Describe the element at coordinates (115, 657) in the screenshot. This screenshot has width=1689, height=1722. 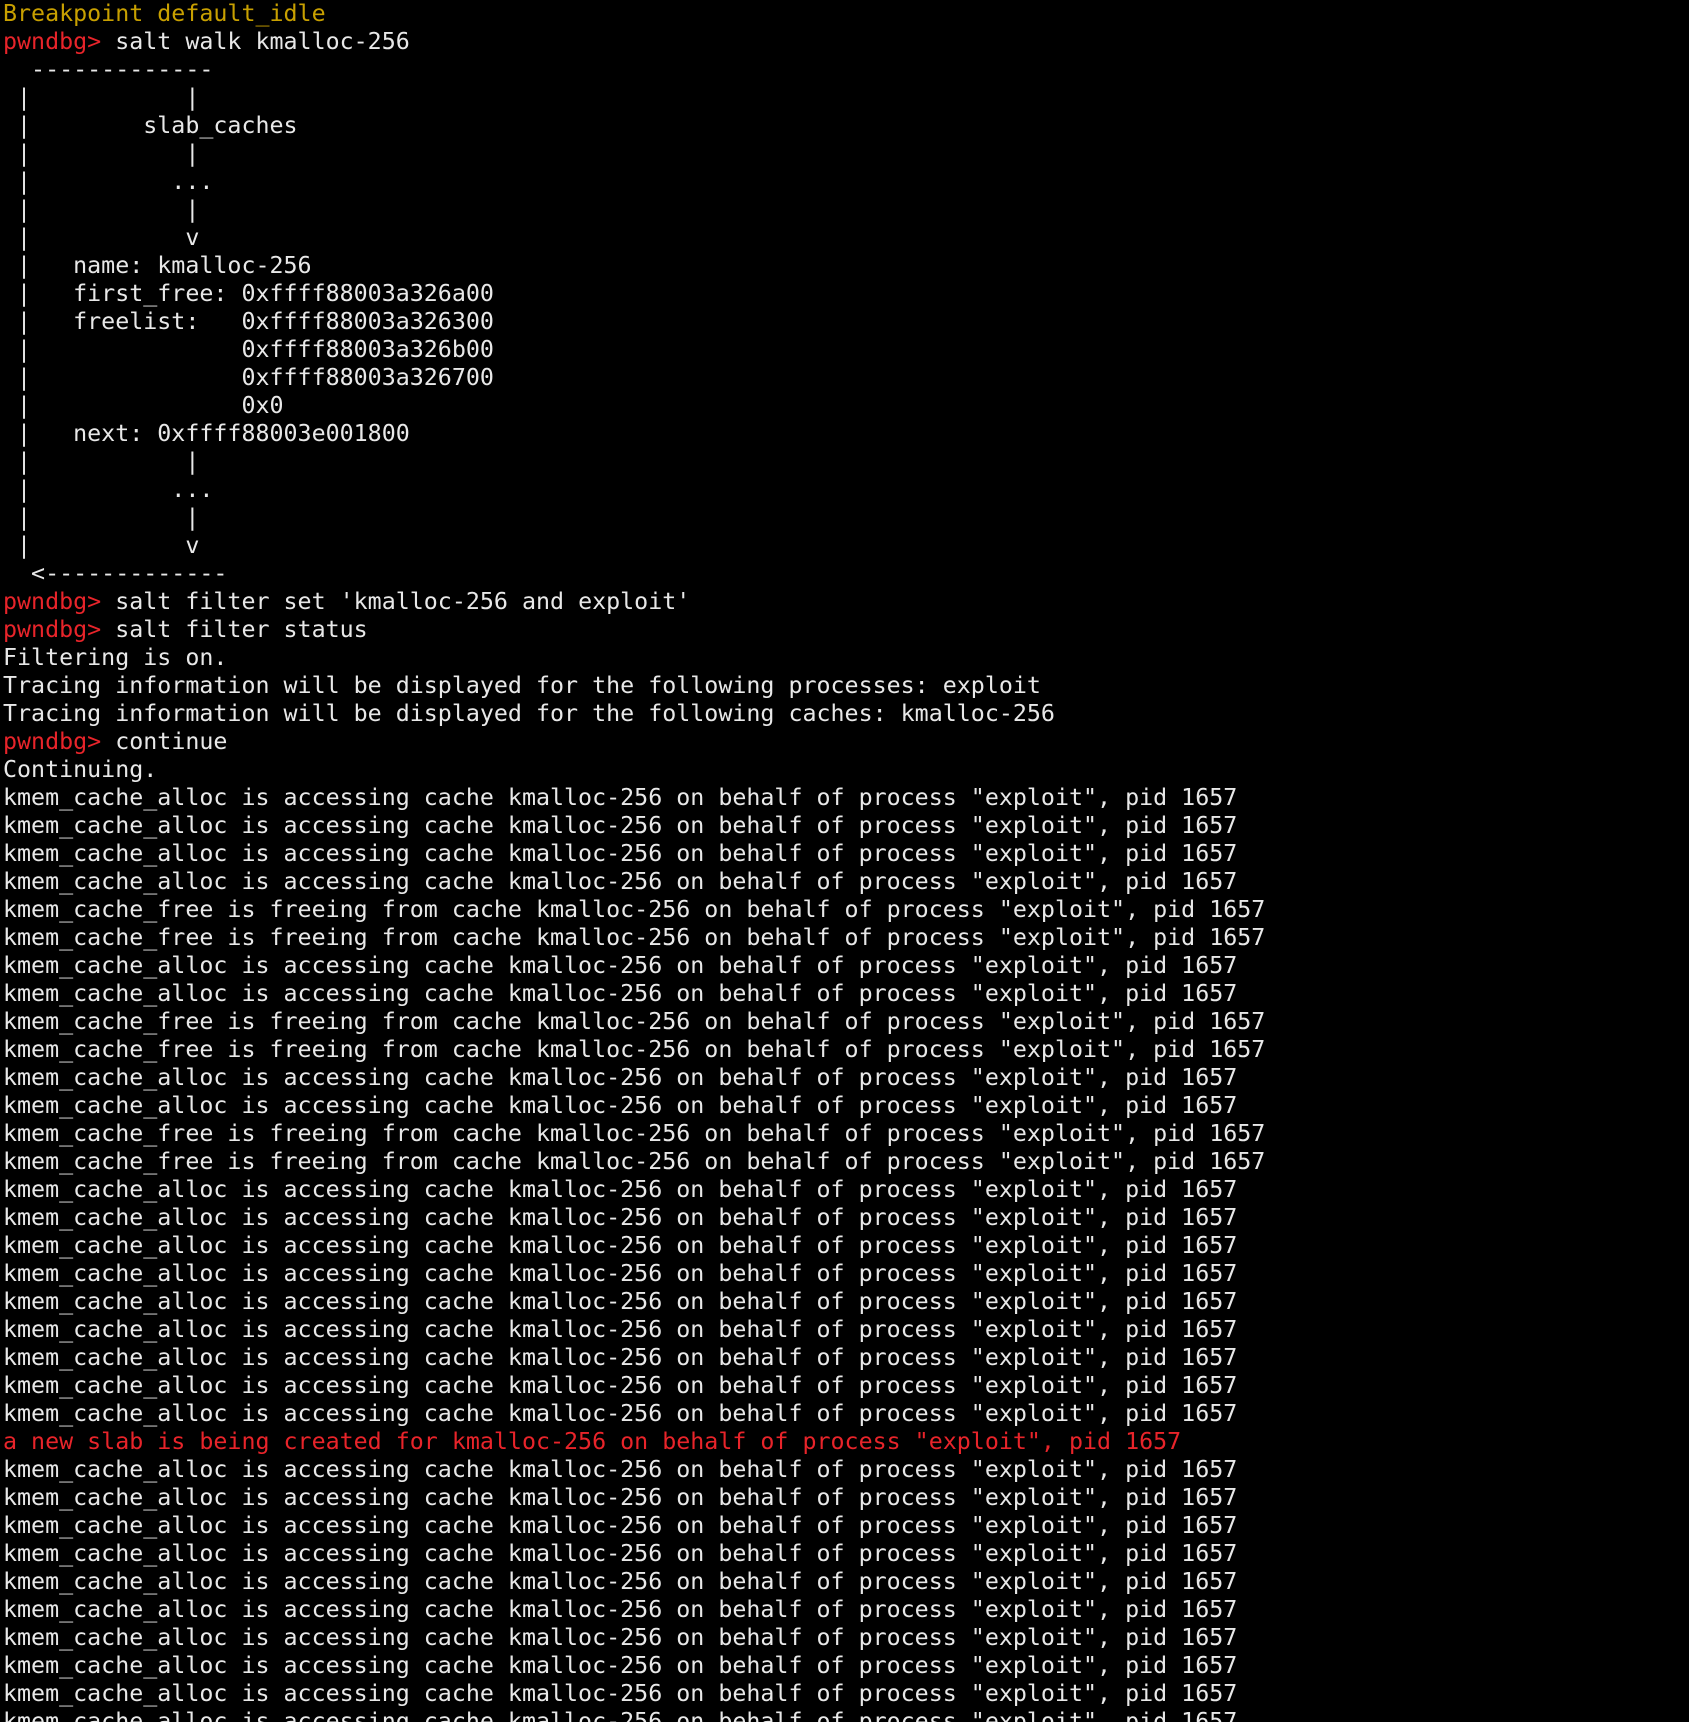
I see `output-text: Filtering is on.` at that location.